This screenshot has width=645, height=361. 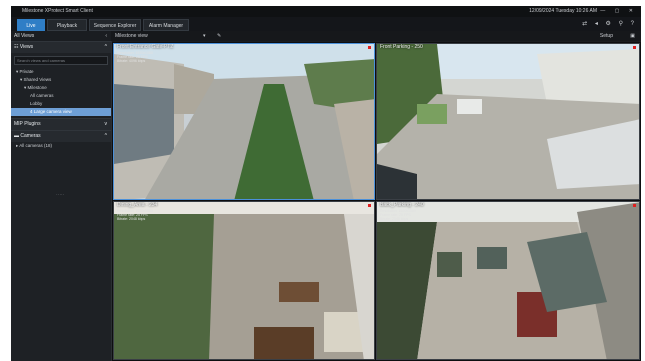 What do you see at coordinates (401, 47) in the screenshot?
I see `camera-name: Front Parking - 250` at bounding box center [401, 47].